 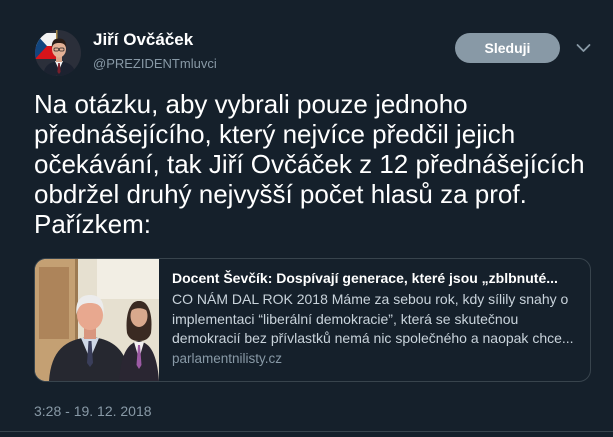 I want to click on tweet-text-line: Pařízkem:, so click(x=93, y=224).